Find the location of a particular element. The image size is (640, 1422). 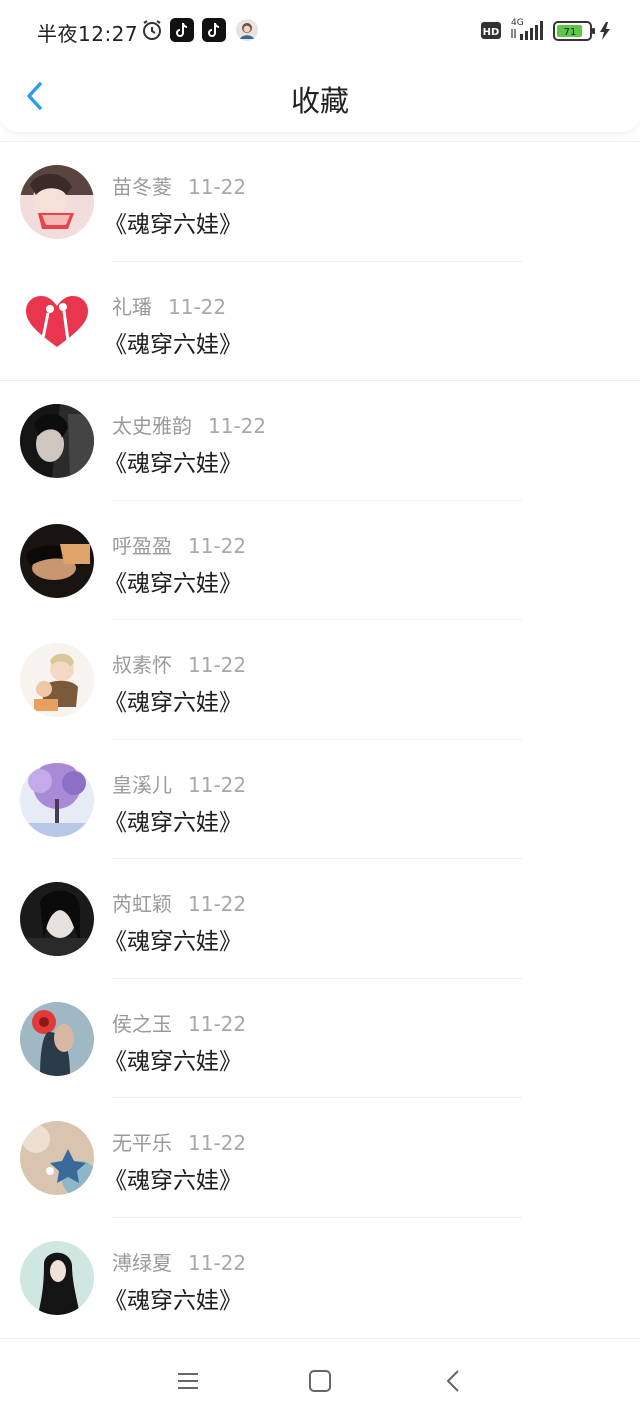

back-nav-button is located at coordinates (454, 1381).